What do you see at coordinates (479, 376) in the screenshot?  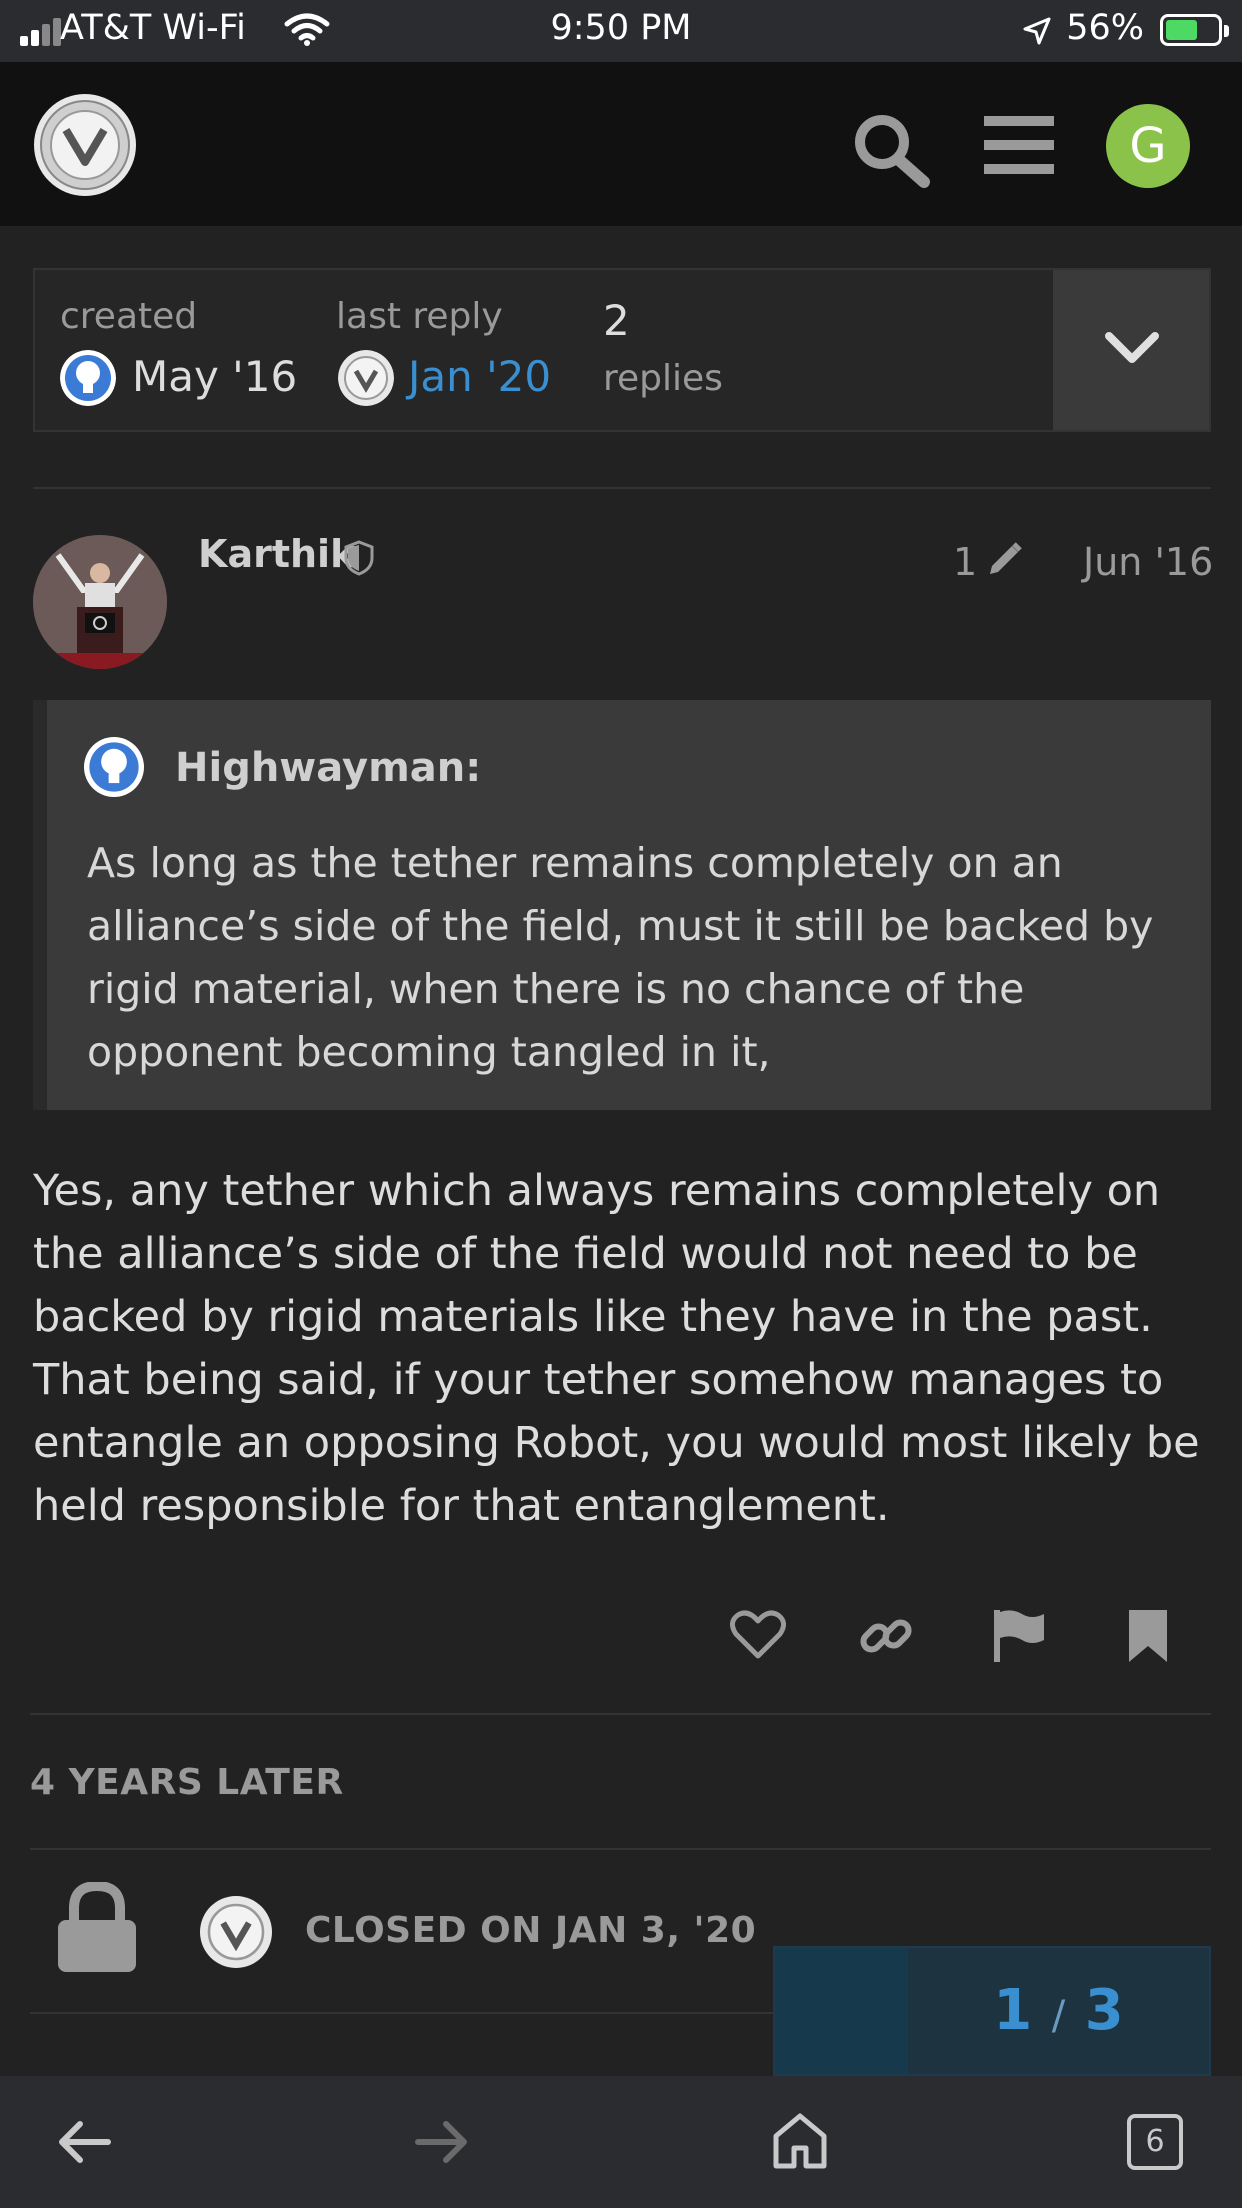 I see `last-reply-date: Jan '20` at bounding box center [479, 376].